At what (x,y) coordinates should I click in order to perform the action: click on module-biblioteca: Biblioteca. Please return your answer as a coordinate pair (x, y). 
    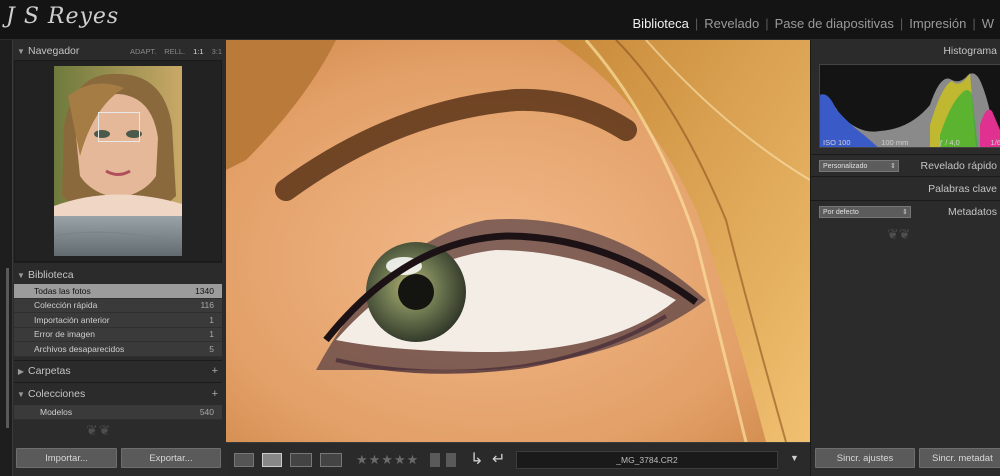
    Looking at the image, I should click on (661, 23).